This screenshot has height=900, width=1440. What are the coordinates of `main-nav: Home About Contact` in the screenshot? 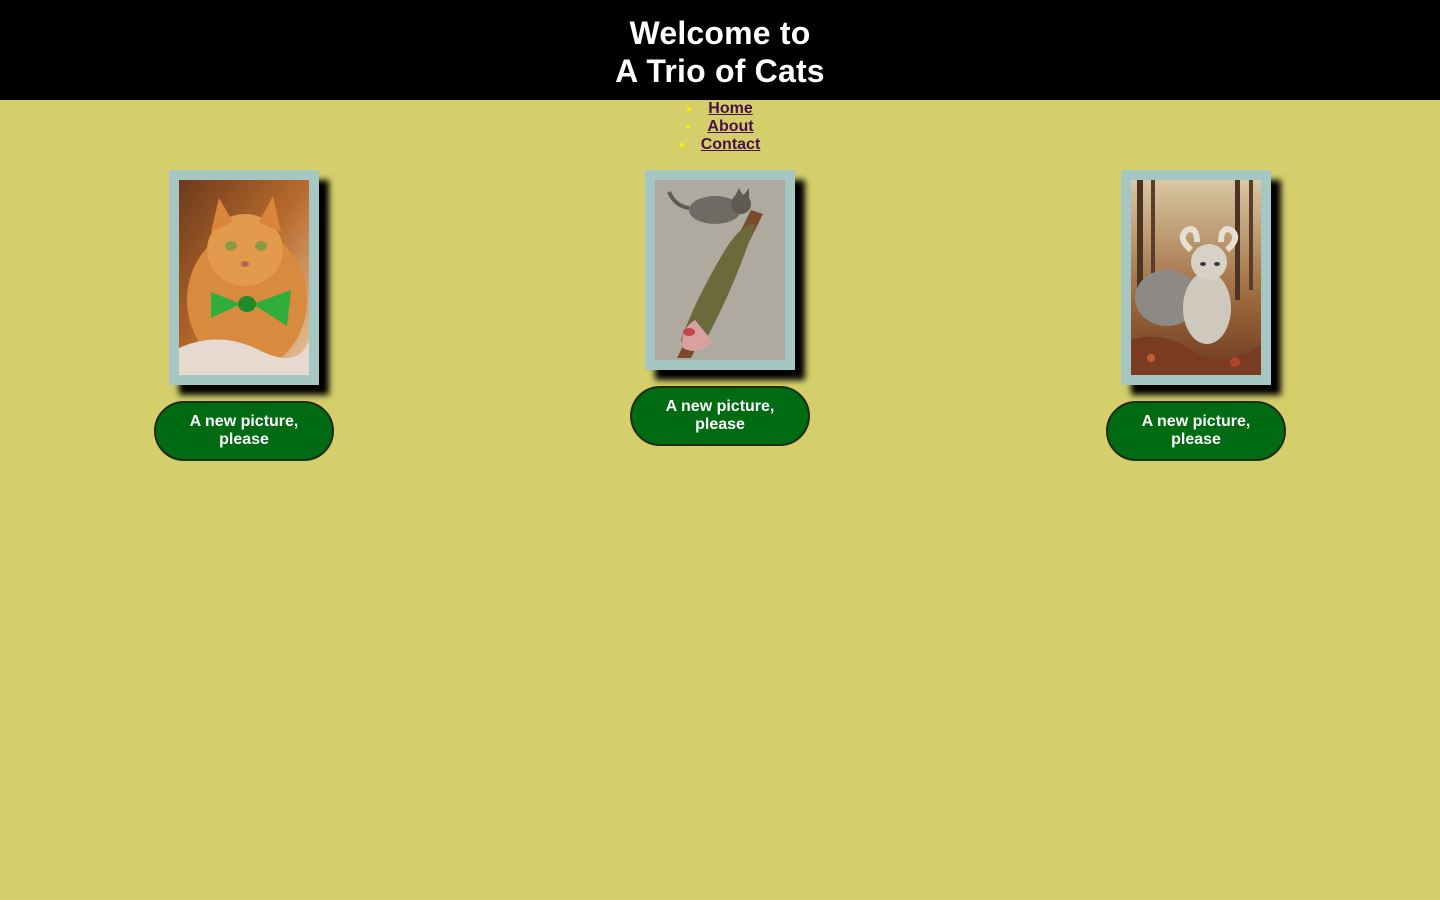 It's located at (720, 127).